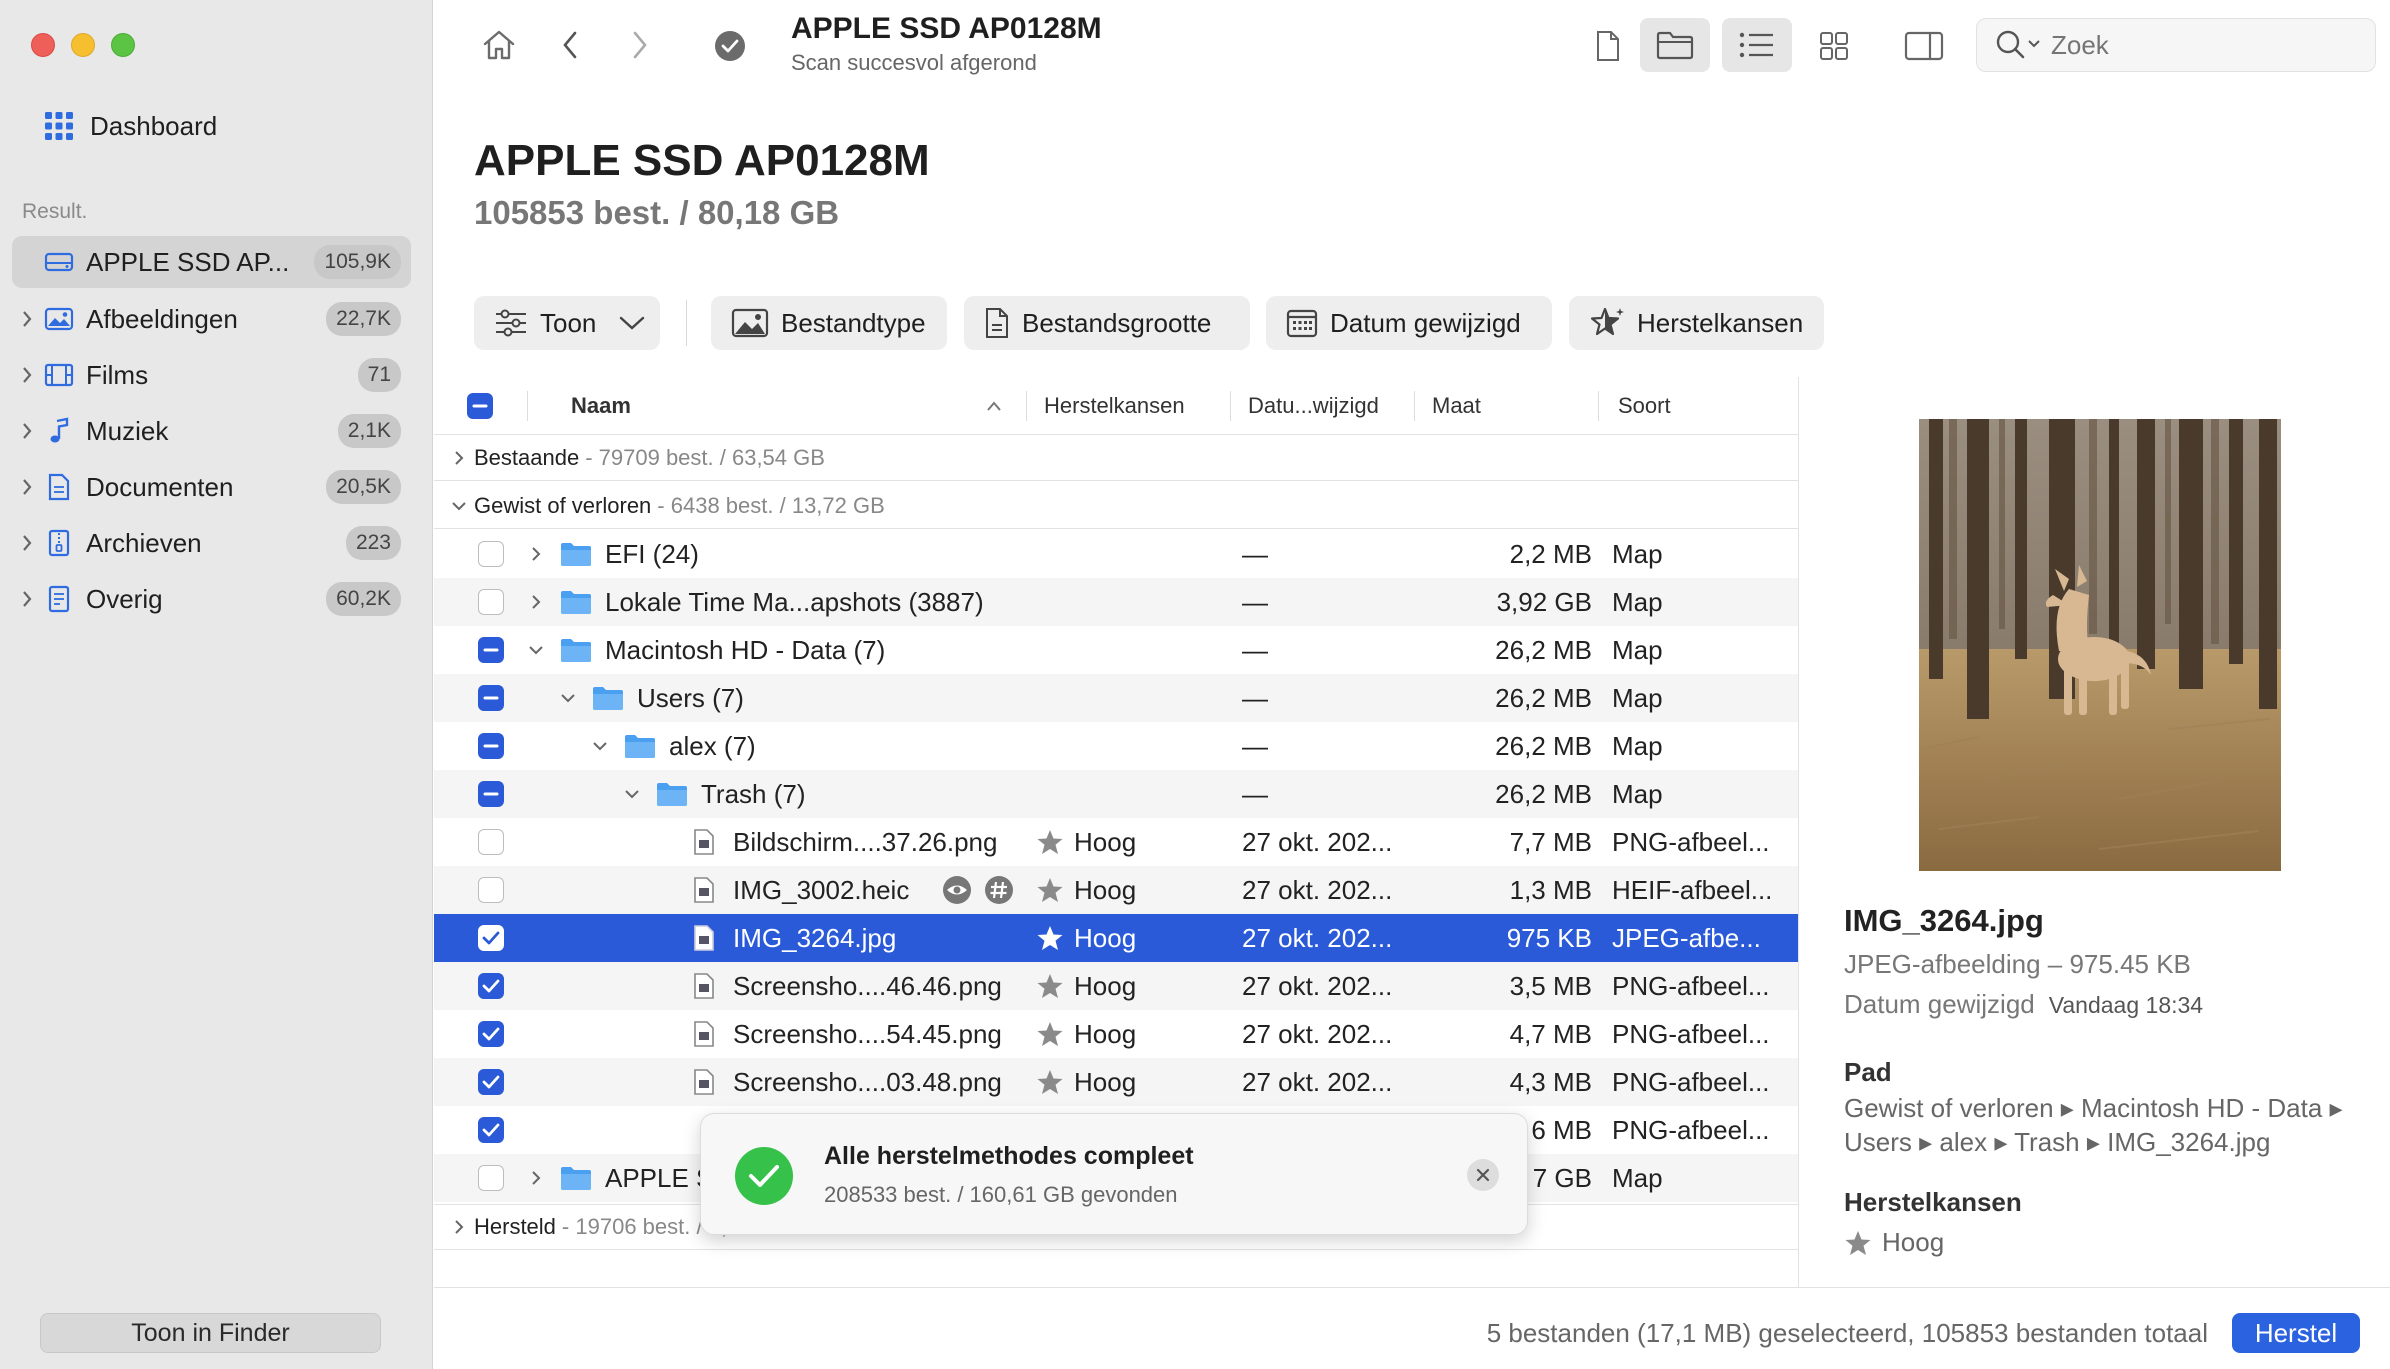  Describe the element at coordinates (2191, 45) in the screenshot. I see `search-input` at that location.